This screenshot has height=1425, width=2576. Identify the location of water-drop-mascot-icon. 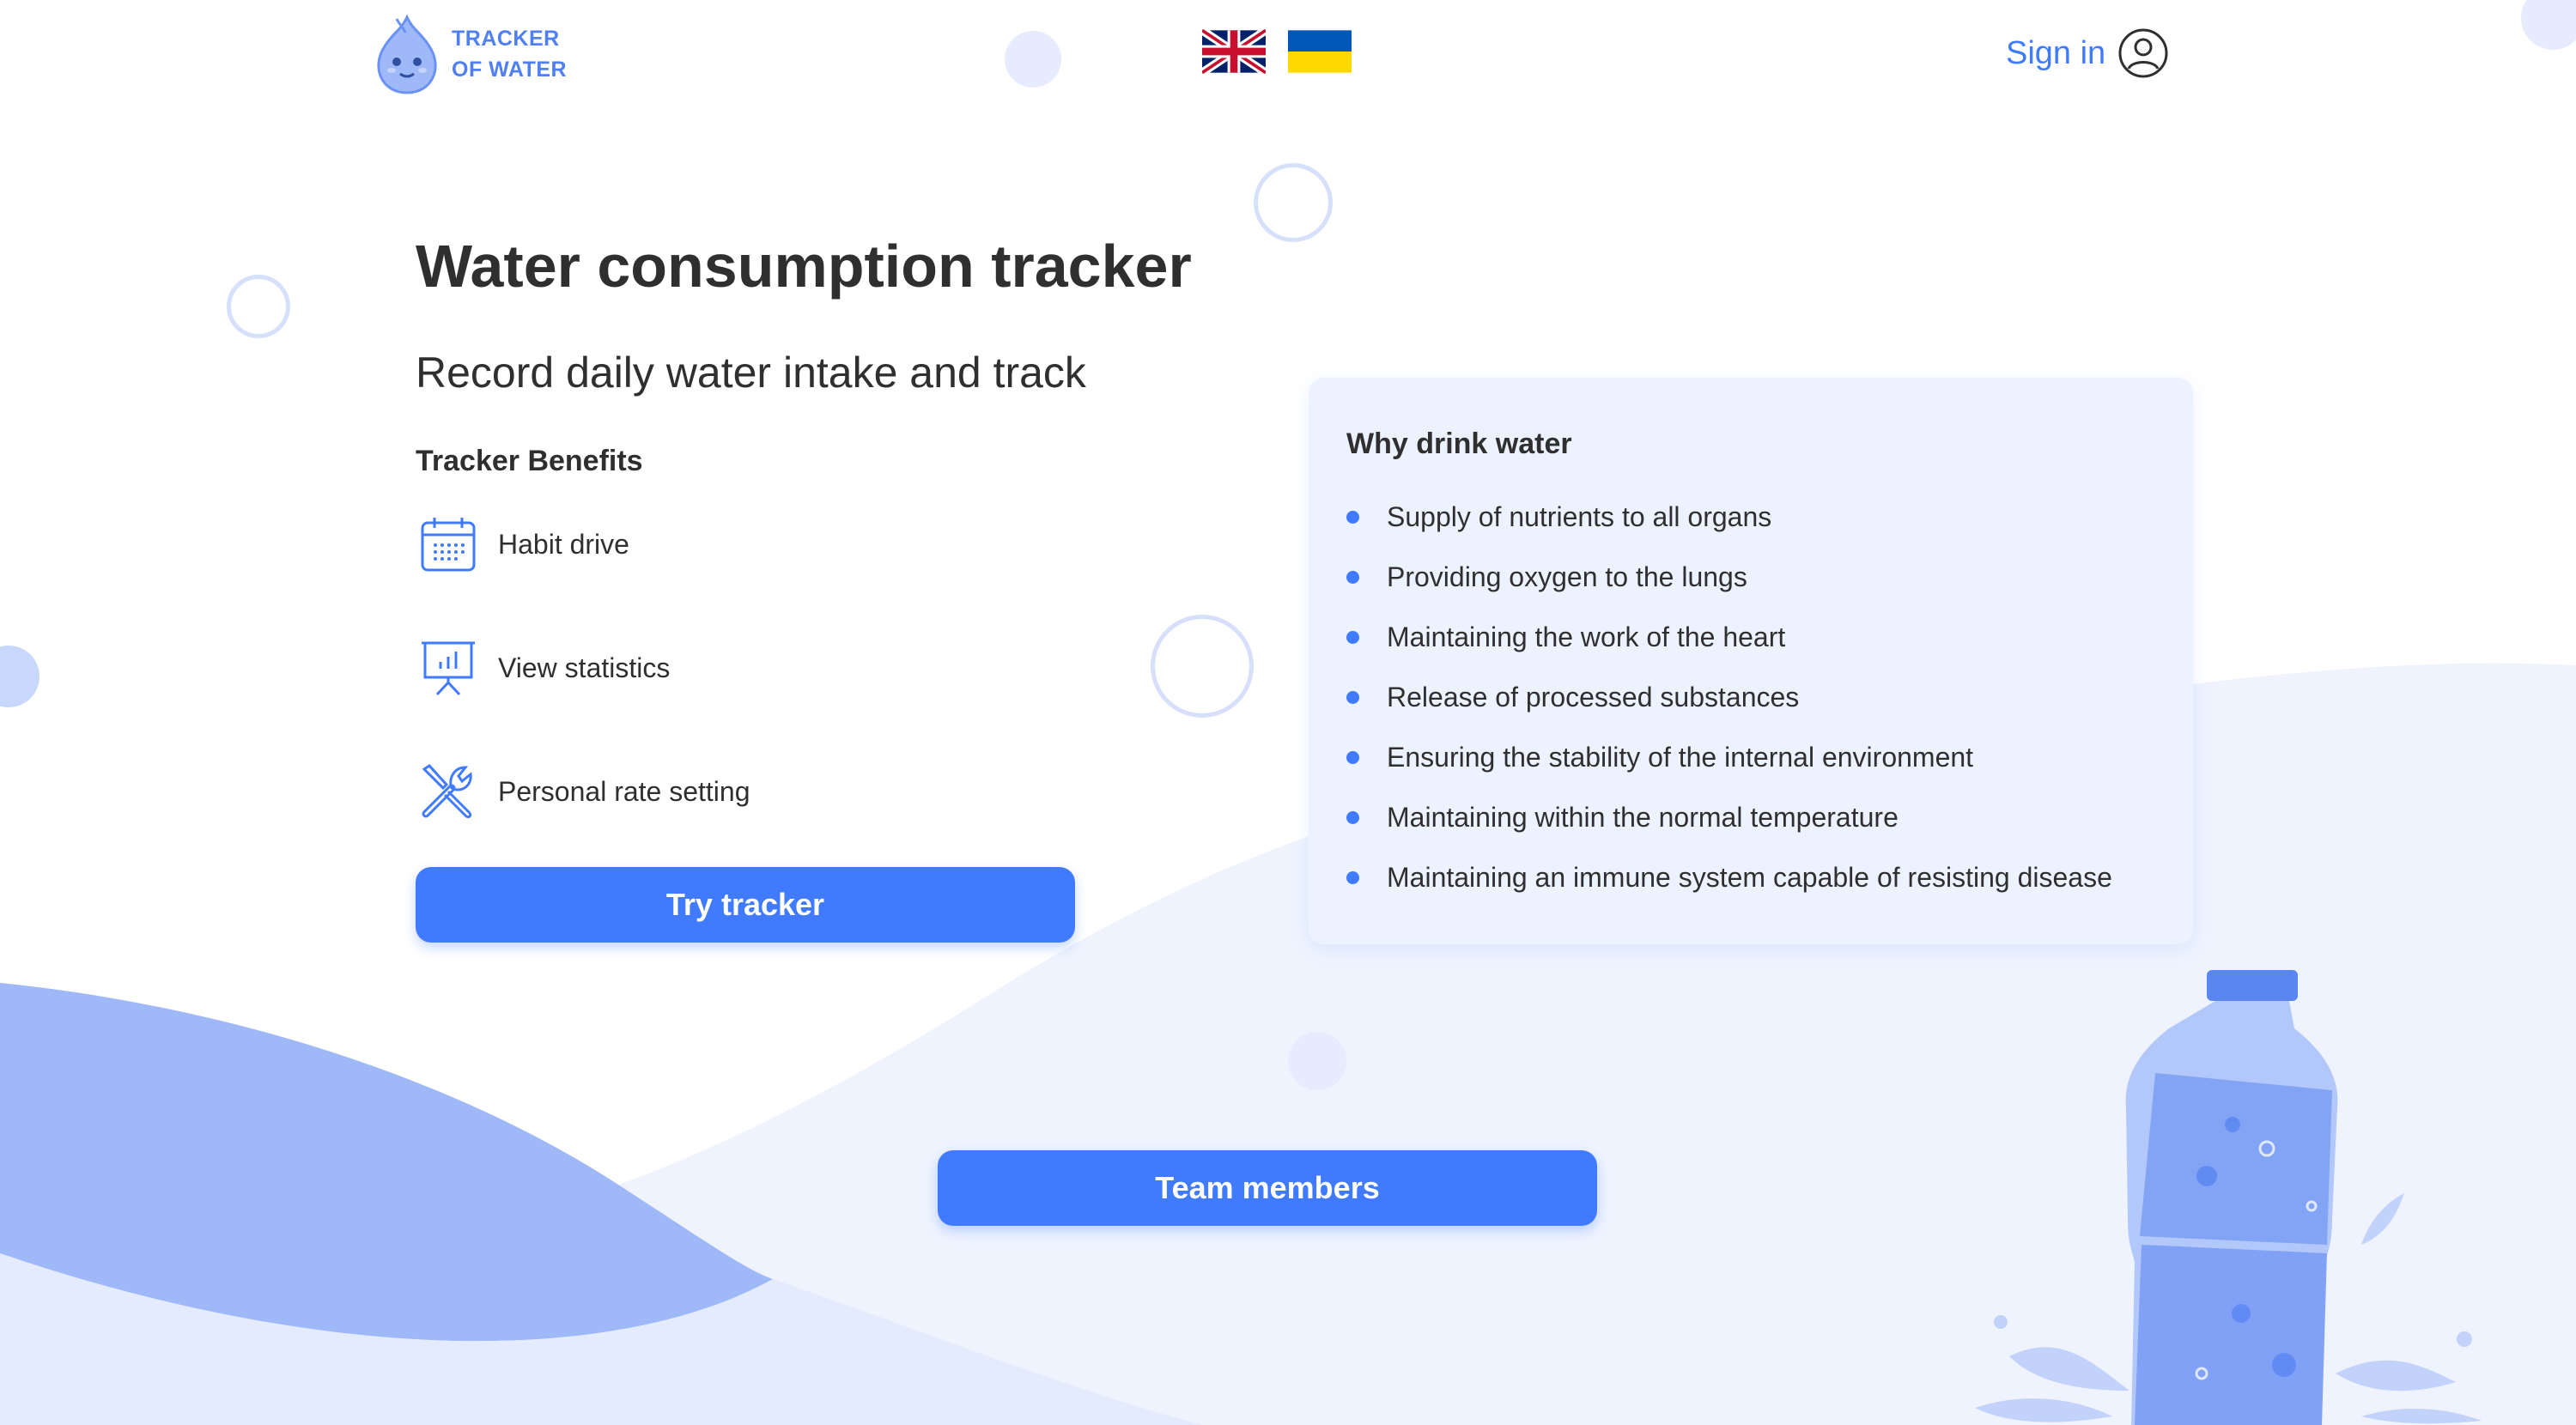
(407, 54).